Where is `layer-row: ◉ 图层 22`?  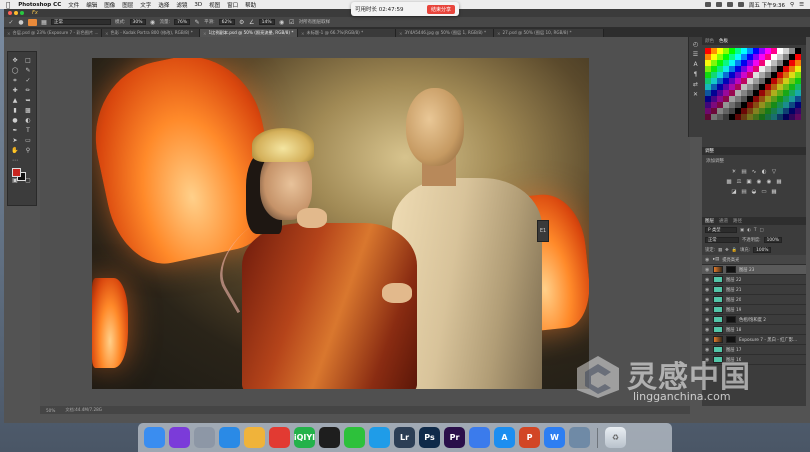
layer-row: ◉ 图层 22 is located at coordinates (754, 280).